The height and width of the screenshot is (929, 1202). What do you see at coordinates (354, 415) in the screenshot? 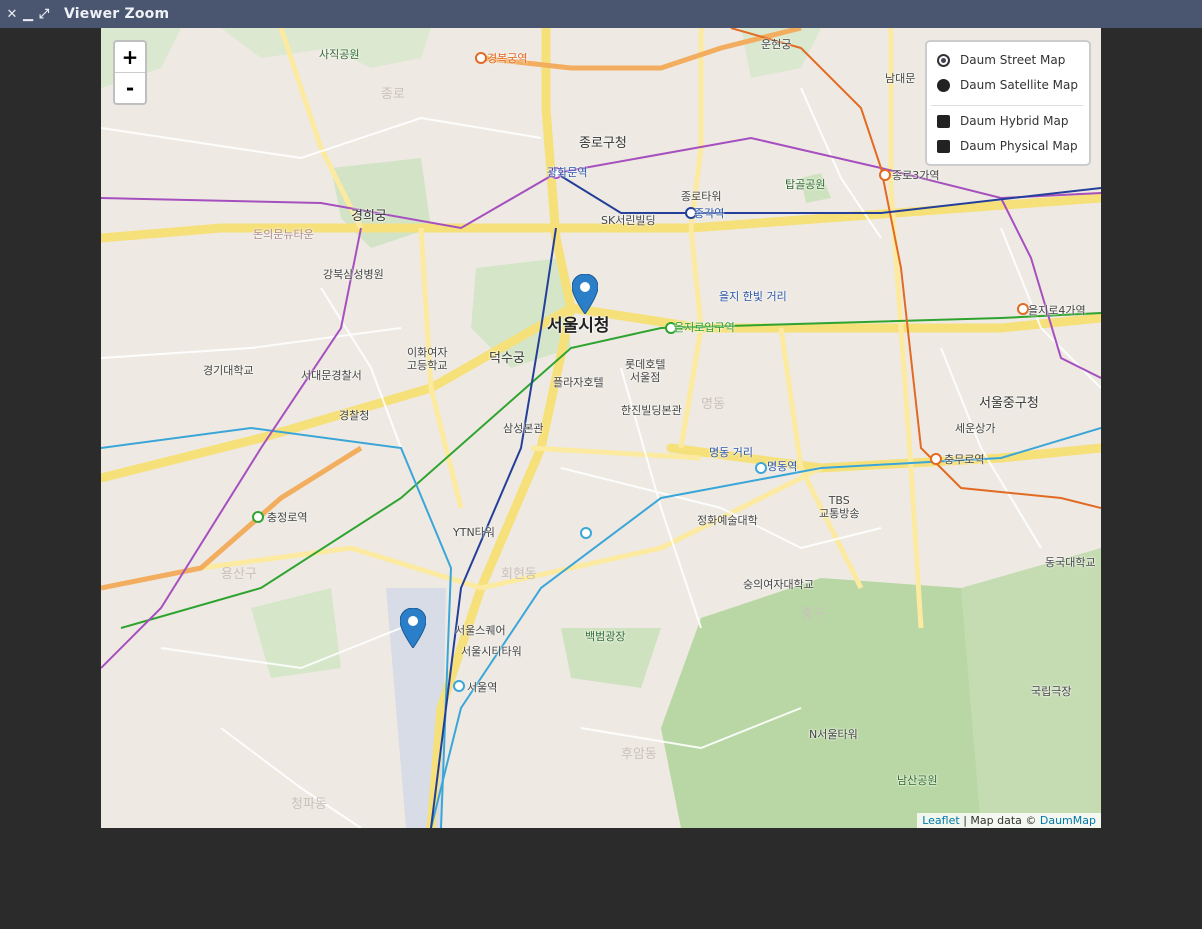
I see `place-label: 경찰청` at bounding box center [354, 415].